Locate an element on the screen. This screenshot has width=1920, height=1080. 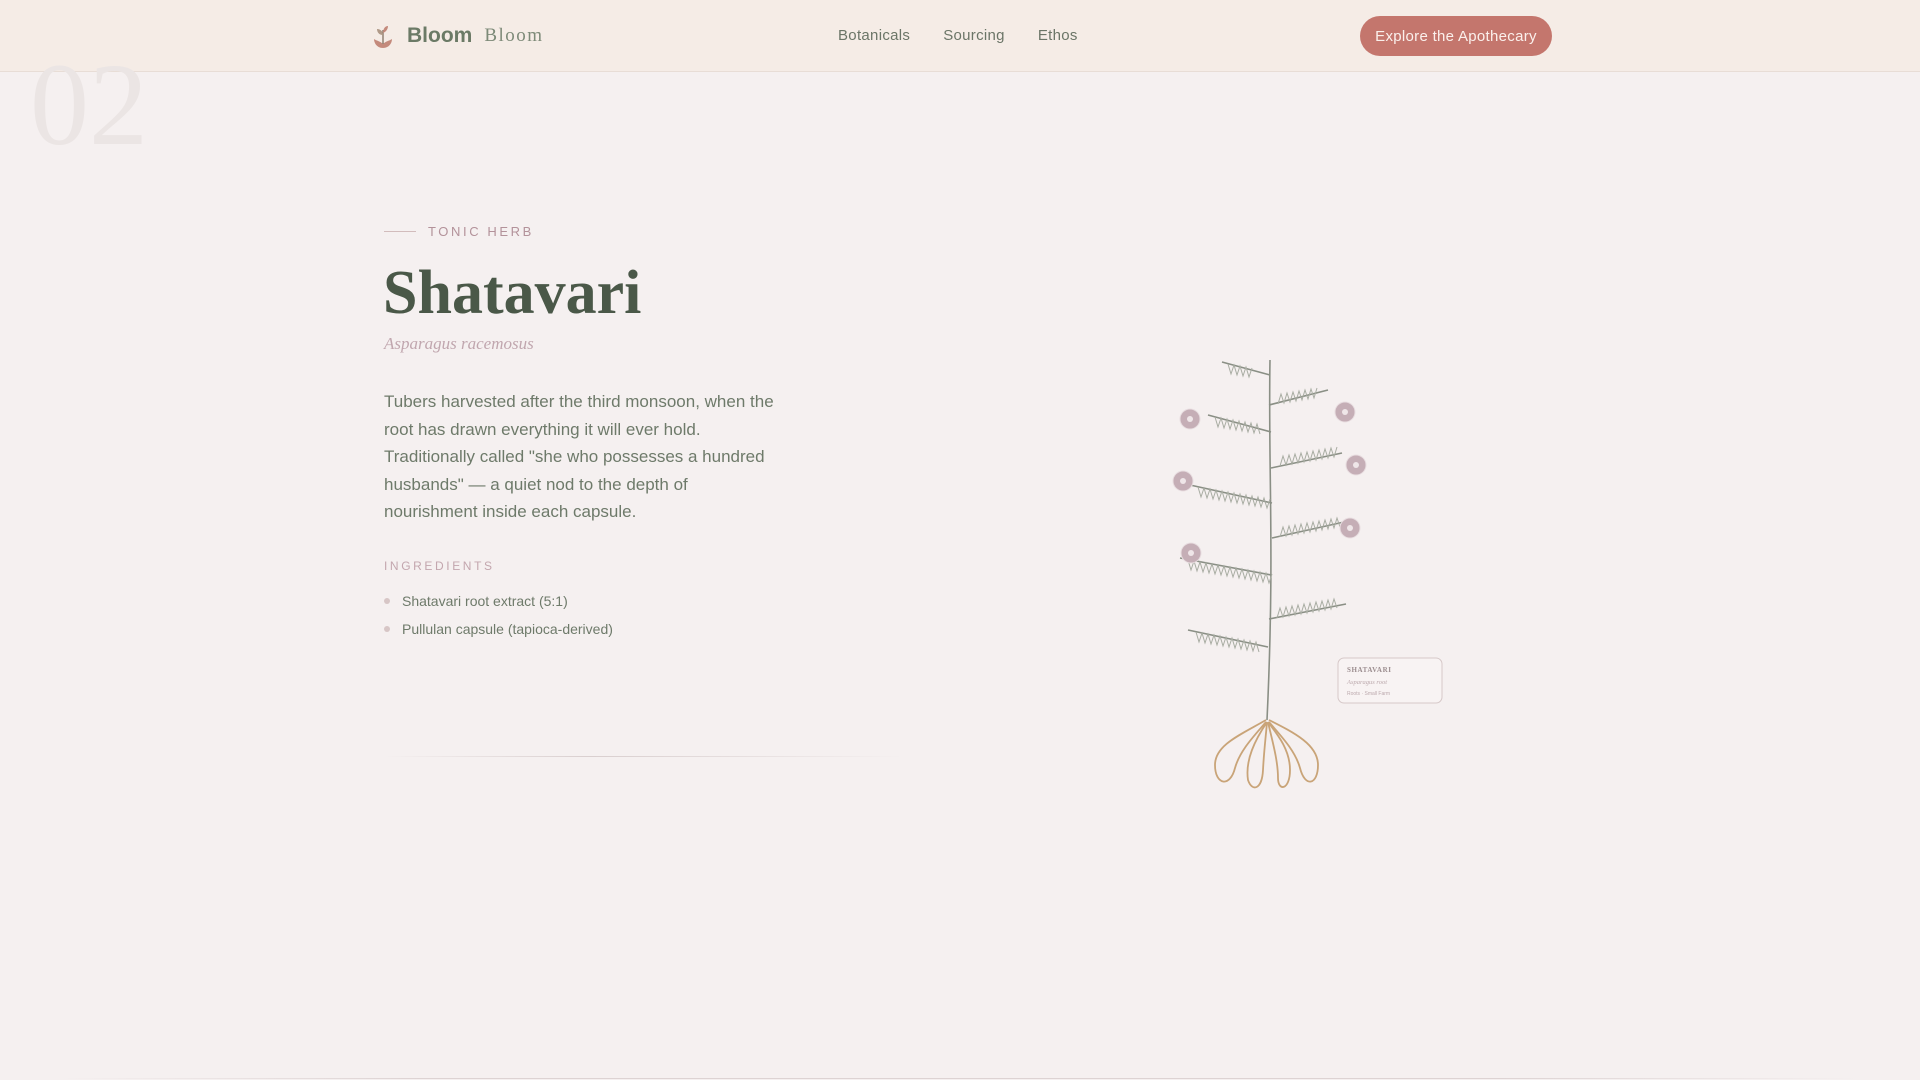
section-number: 02 is located at coordinates (89, 104).